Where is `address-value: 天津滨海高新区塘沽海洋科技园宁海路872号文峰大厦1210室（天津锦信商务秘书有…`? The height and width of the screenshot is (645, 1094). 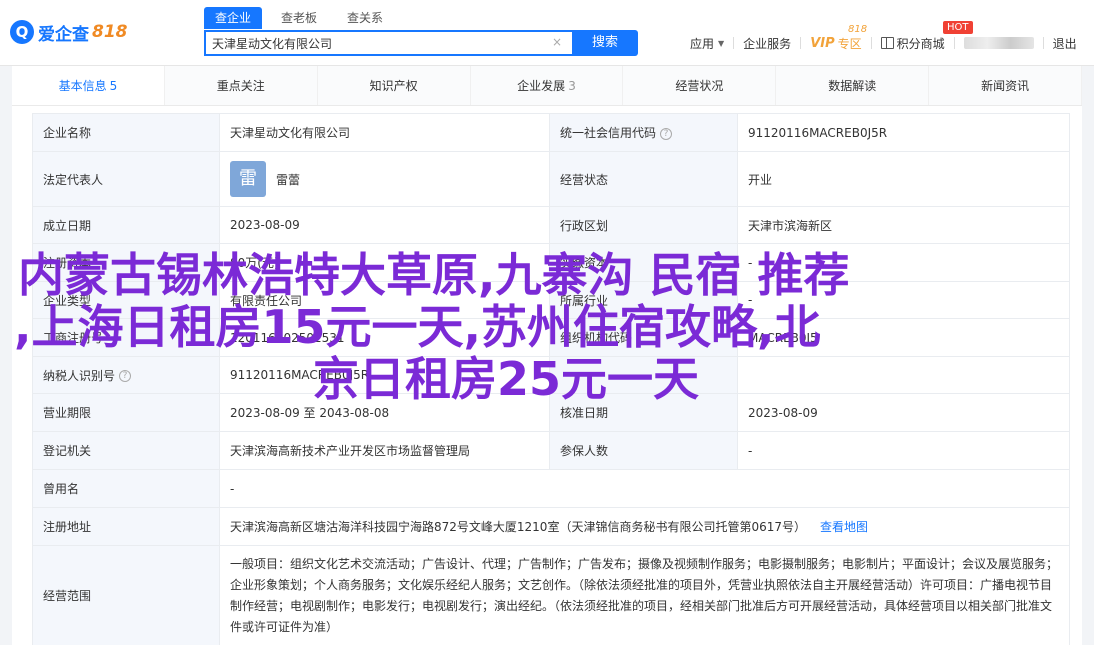 address-value: 天津滨海高新区塘沽海洋科技园宁海路872号文峰大厦1210室（天津锦信商务秘书有… is located at coordinates (518, 527).